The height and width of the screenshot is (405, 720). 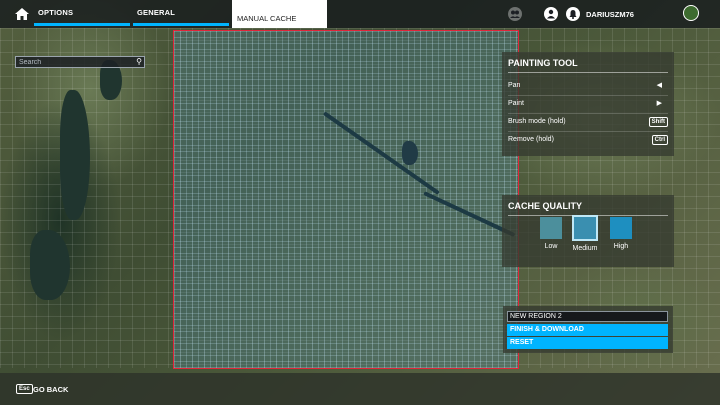 I want to click on painting-tool-title: PAINTING TOOL, so click(x=543, y=63).